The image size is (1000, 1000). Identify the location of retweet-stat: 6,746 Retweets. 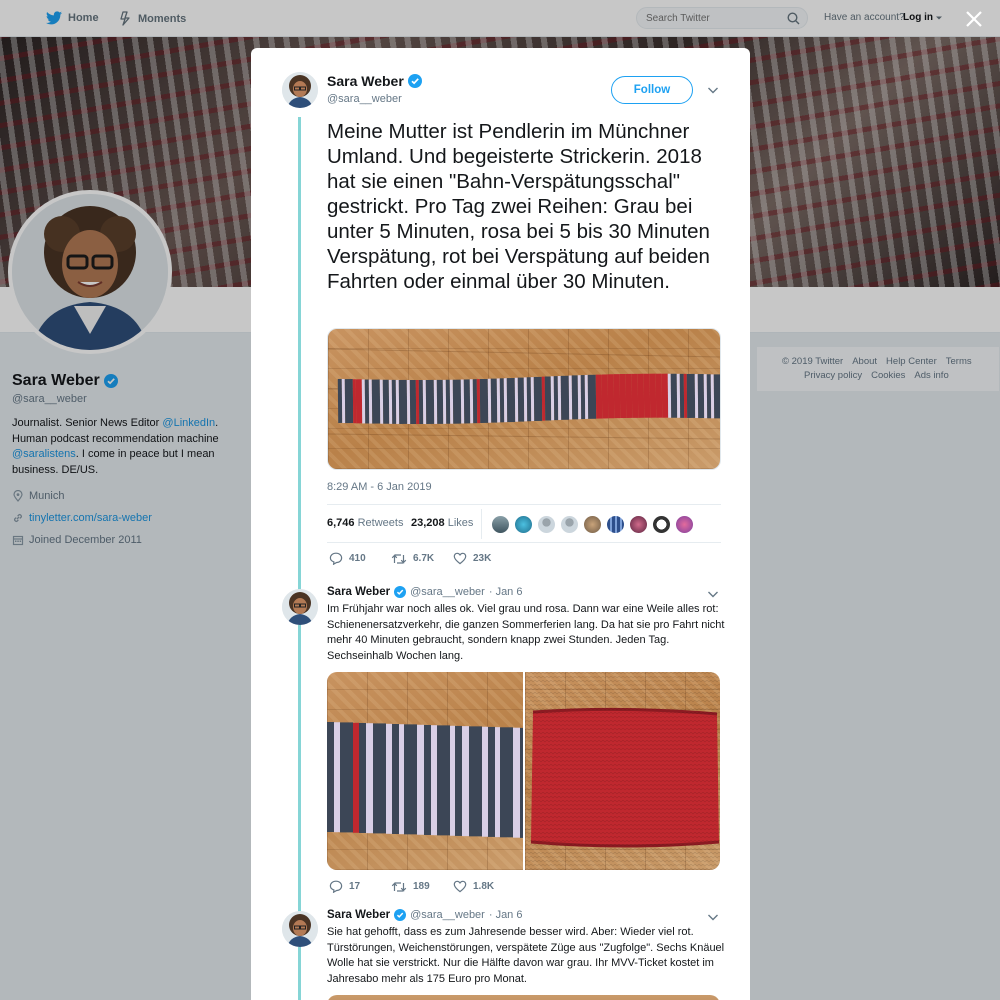
(365, 523).